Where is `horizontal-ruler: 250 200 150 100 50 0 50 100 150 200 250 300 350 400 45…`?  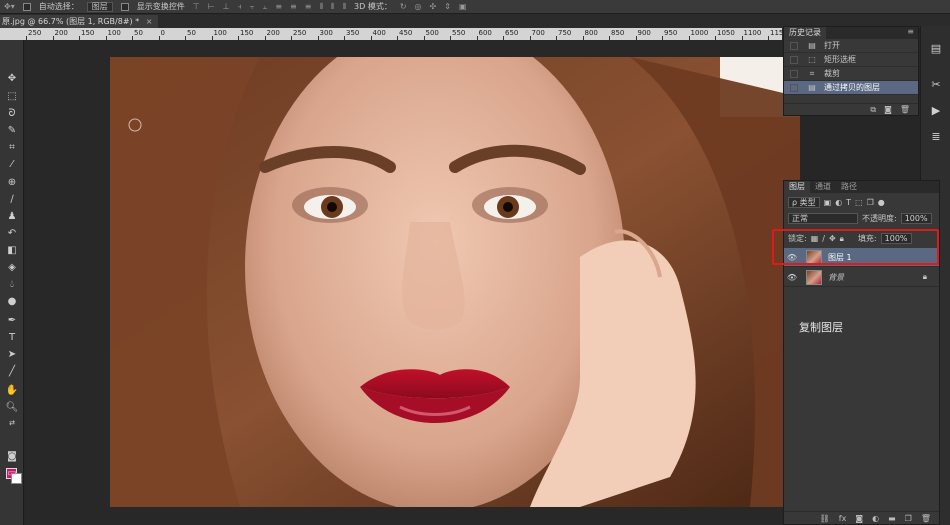 horizontal-ruler: 250 200 150 100 50 0 50 100 150 200 250 300 350 400 45… is located at coordinates (402, 34).